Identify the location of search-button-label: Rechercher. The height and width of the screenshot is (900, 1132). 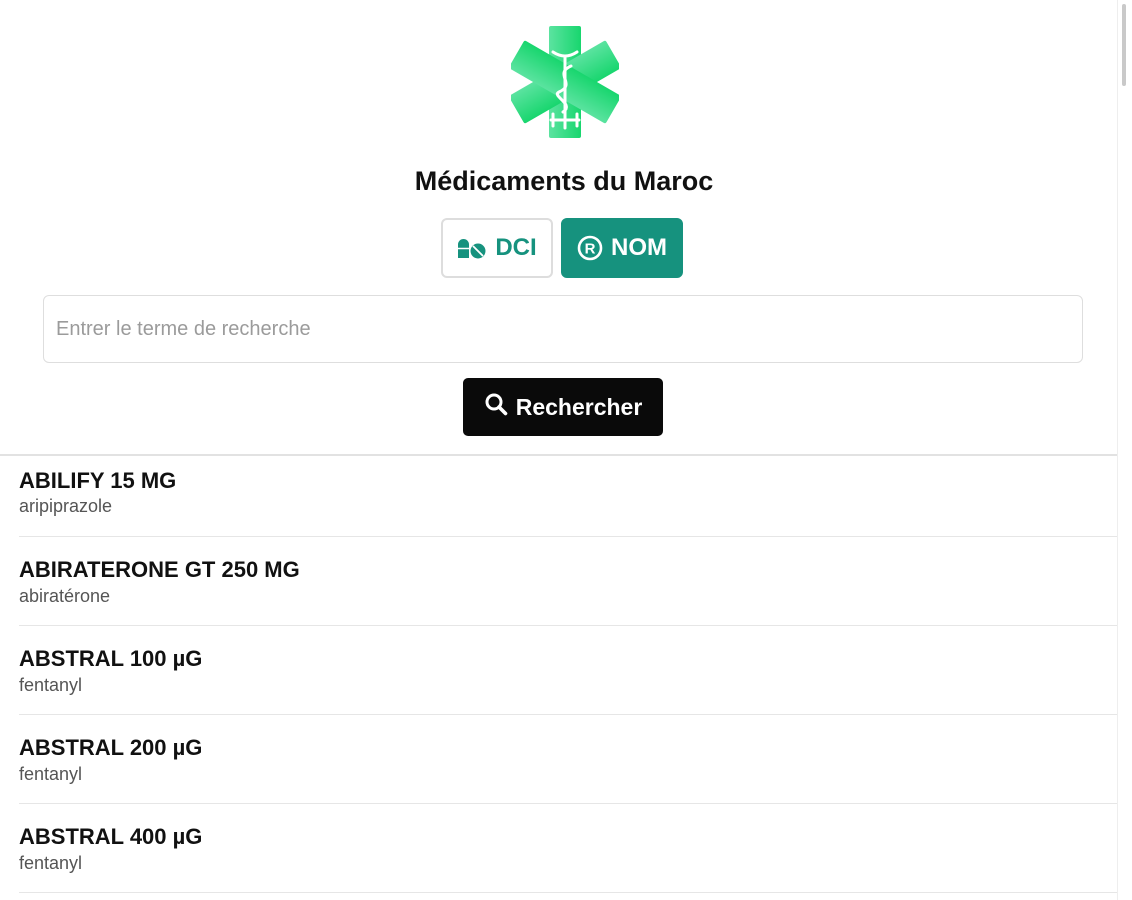
(579, 406).